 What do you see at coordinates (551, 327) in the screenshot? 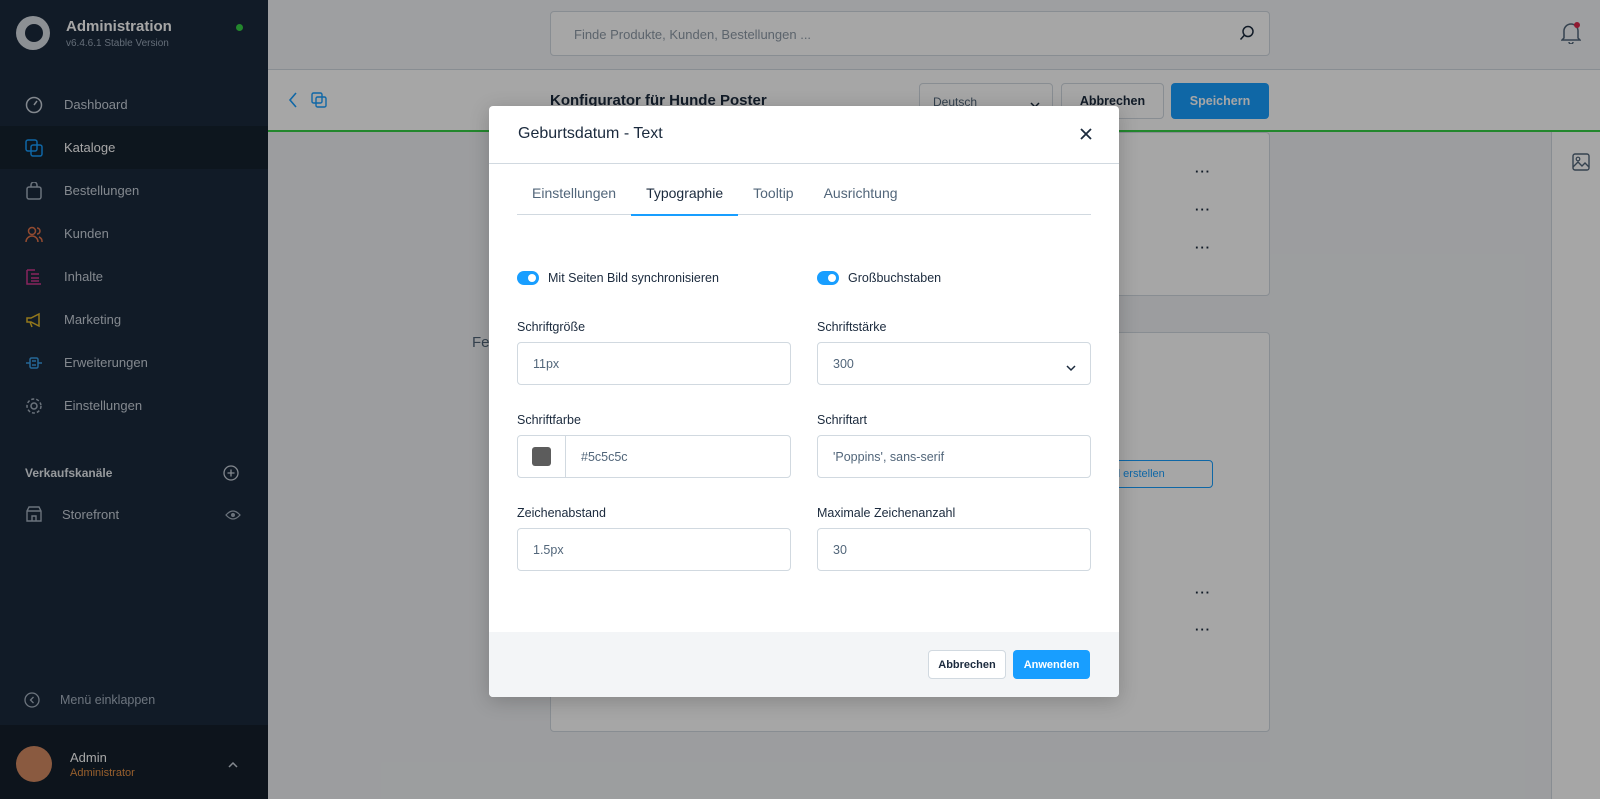
I see `font-size-label: Schriftgröße` at bounding box center [551, 327].